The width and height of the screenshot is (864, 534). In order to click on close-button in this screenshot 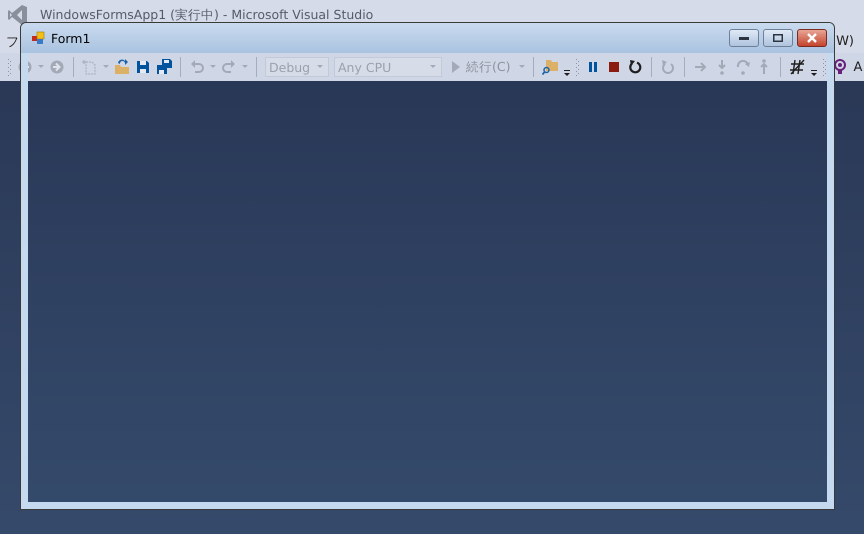, I will do `click(812, 38)`.